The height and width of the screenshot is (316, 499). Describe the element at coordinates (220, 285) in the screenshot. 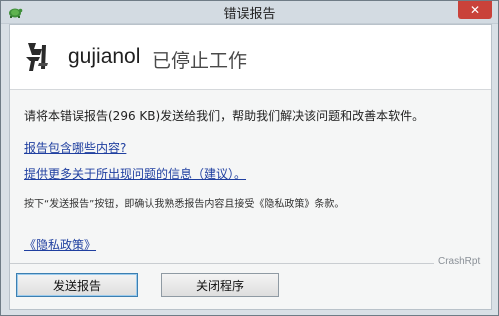

I see `close-program-button: 关闭程序` at that location.